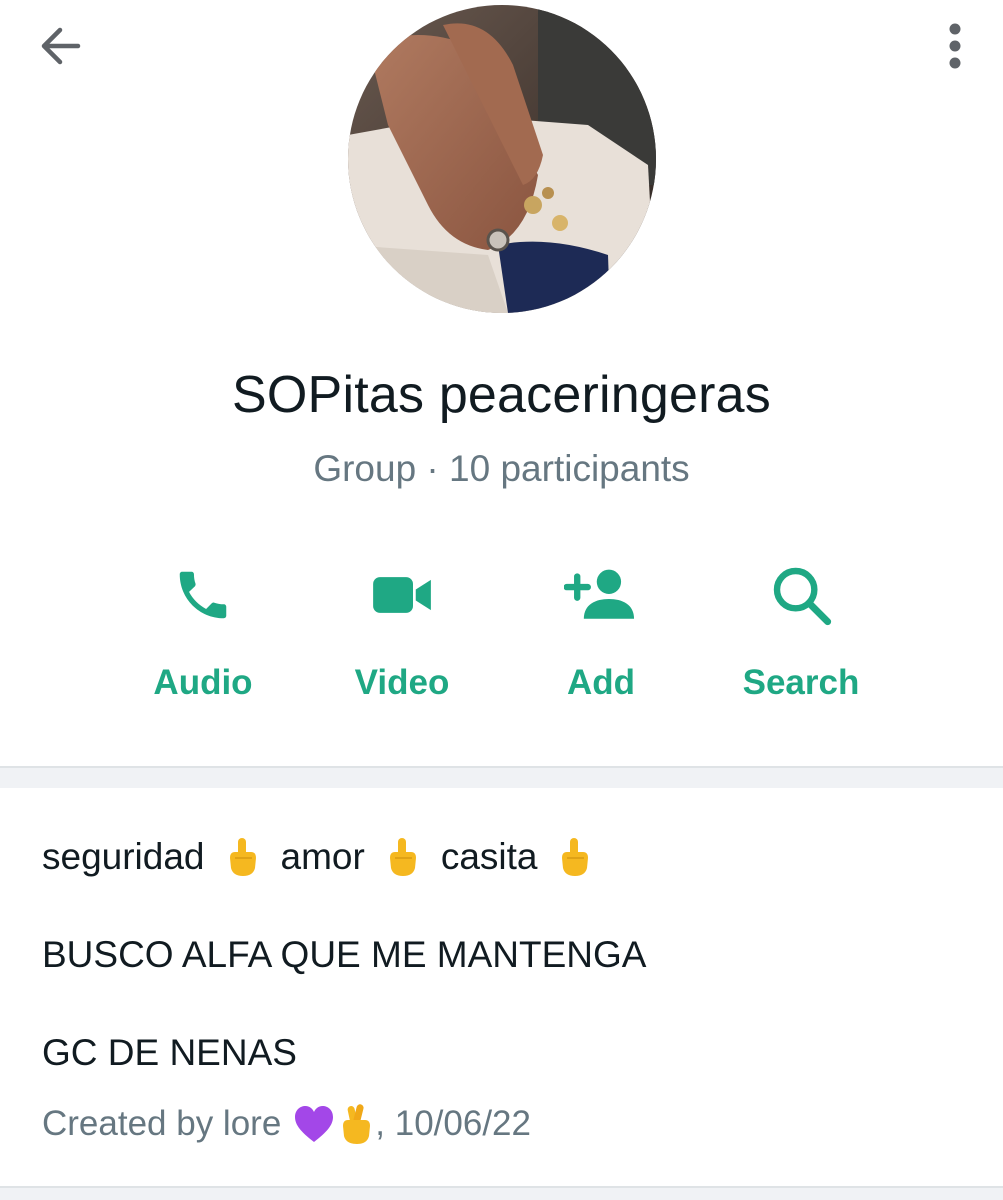  I want to click on crossed-fingers-emoji-icon, so click(357, 1124).